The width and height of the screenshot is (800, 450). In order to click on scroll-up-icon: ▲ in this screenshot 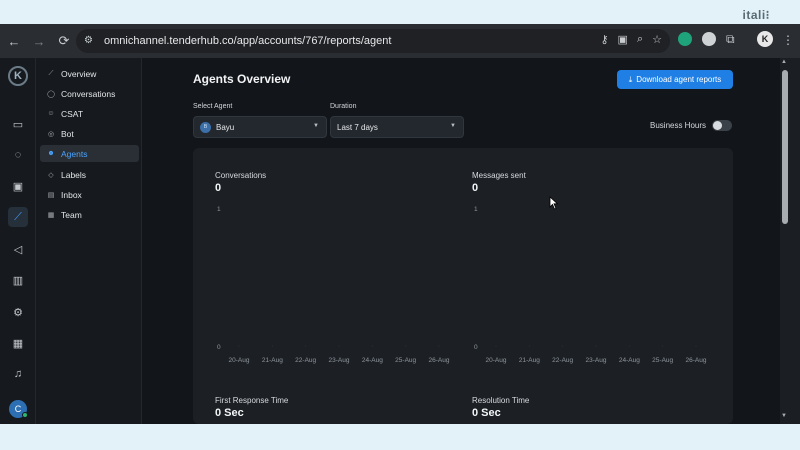, I will do `click(784, 62)`.